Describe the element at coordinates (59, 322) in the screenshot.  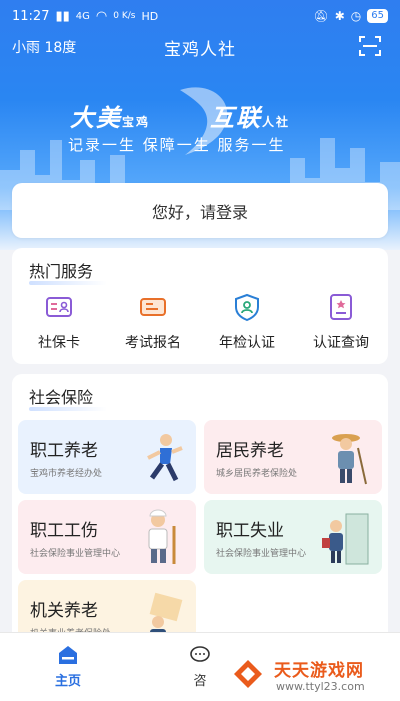
I see `service-social-security-card: 社保卡` at that location.